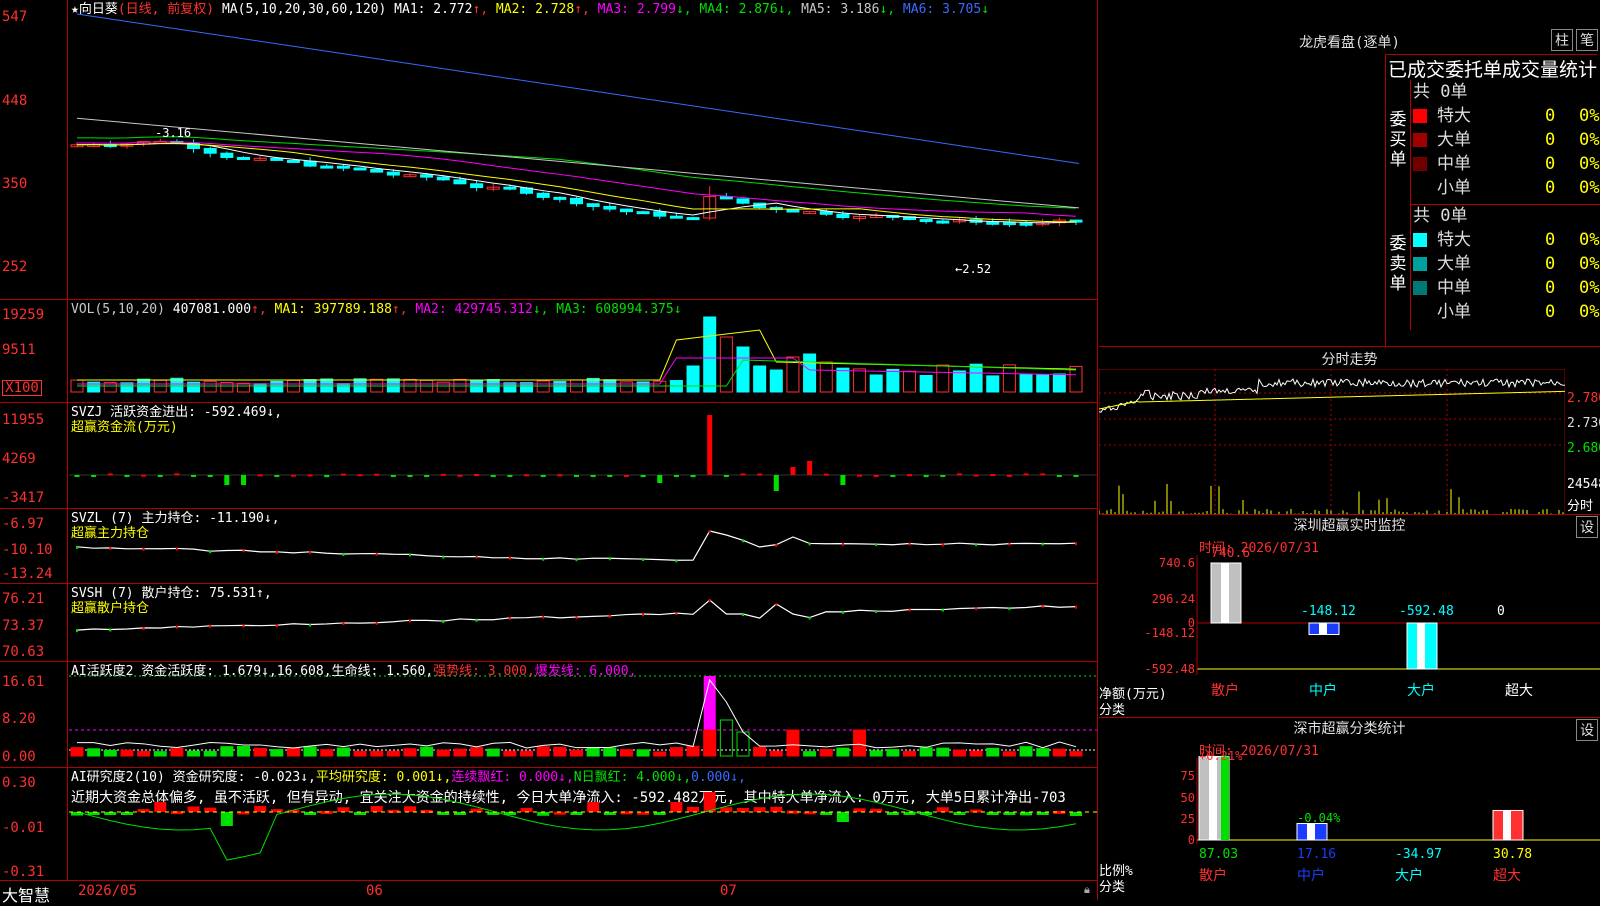 The height and width of the screenshot is (906, 1600). What do you see at coordinates (1323, 690) in the screenshot?
I see `category-label: 中户` at bounding box center [1323, 690].